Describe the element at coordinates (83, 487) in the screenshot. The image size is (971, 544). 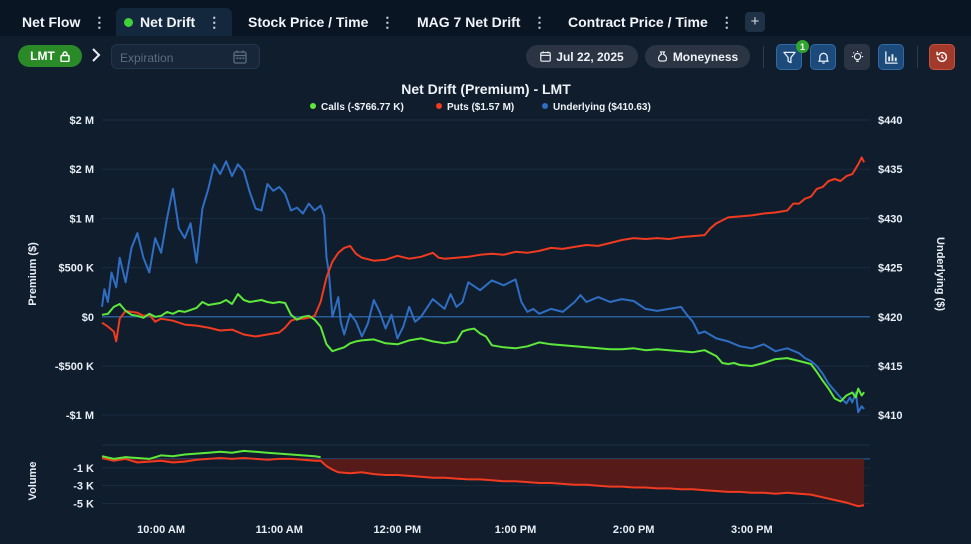
I see `volume-tick-label: -3 K` at that location.